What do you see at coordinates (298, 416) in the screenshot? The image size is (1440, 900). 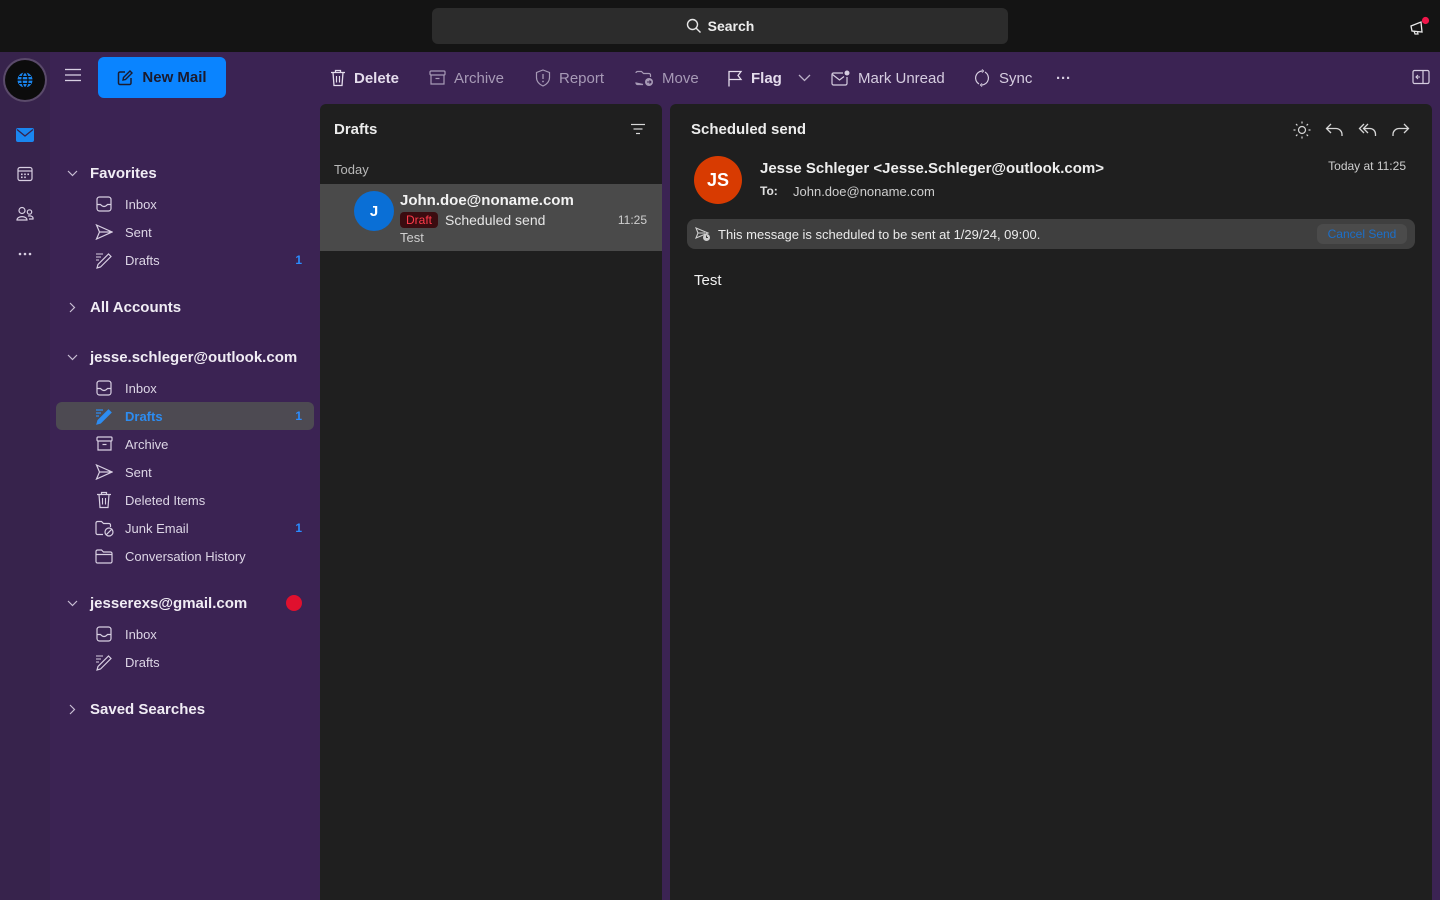 I see `unread-count: 1` at bounding box center [298, 416].